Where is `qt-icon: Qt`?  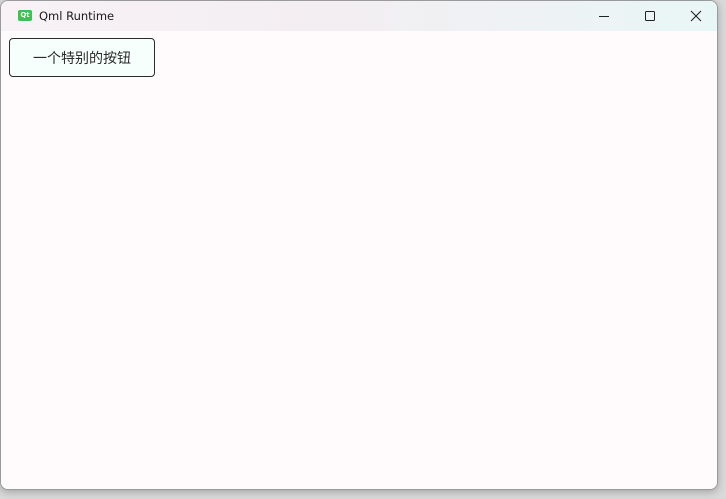
qt-icon: Qt is located at coordinates (25, 15).